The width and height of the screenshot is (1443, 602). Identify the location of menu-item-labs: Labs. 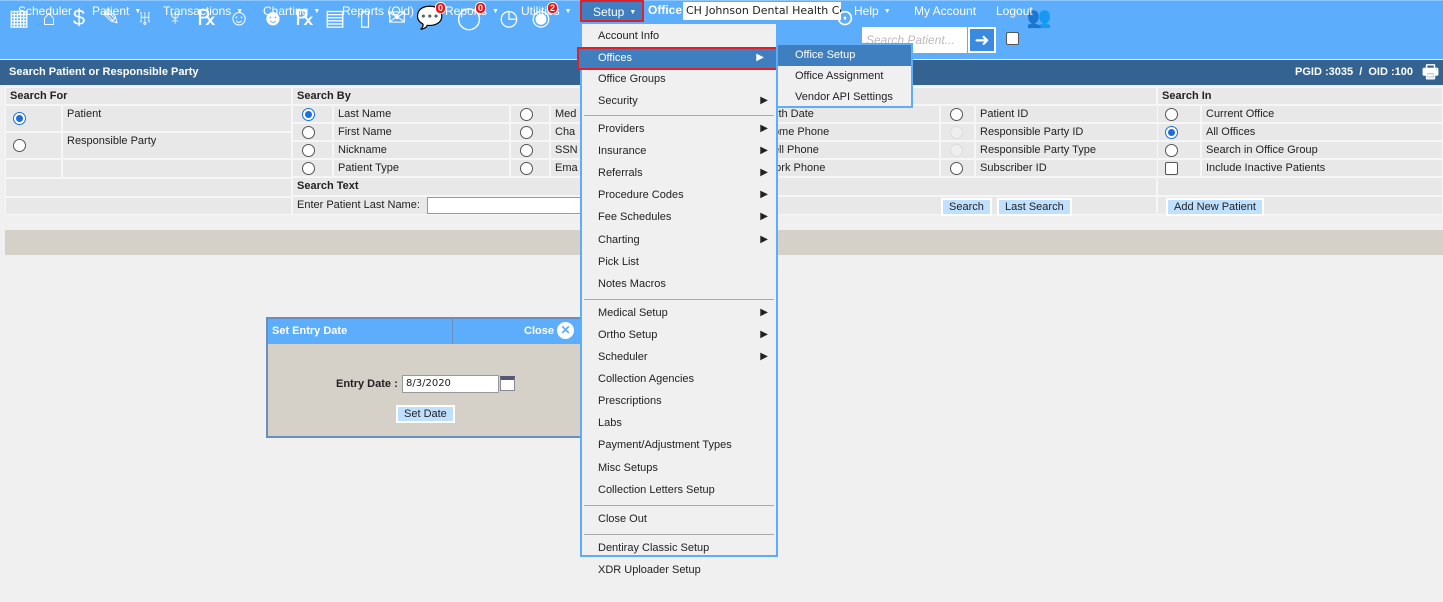
(679, 423).